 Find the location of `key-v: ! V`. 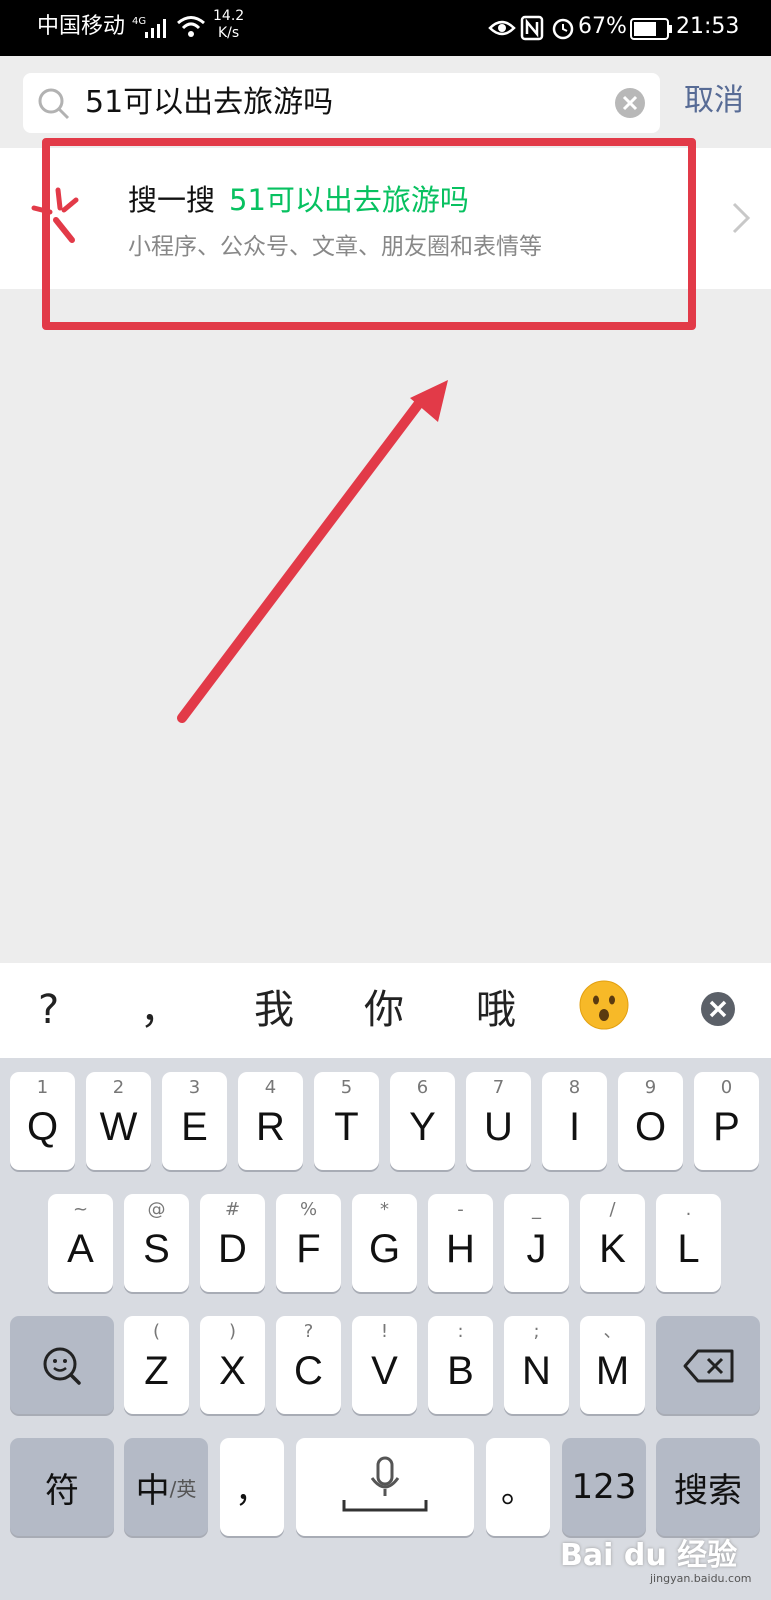

key-v: ! V is located at coordinates (384, 1365).